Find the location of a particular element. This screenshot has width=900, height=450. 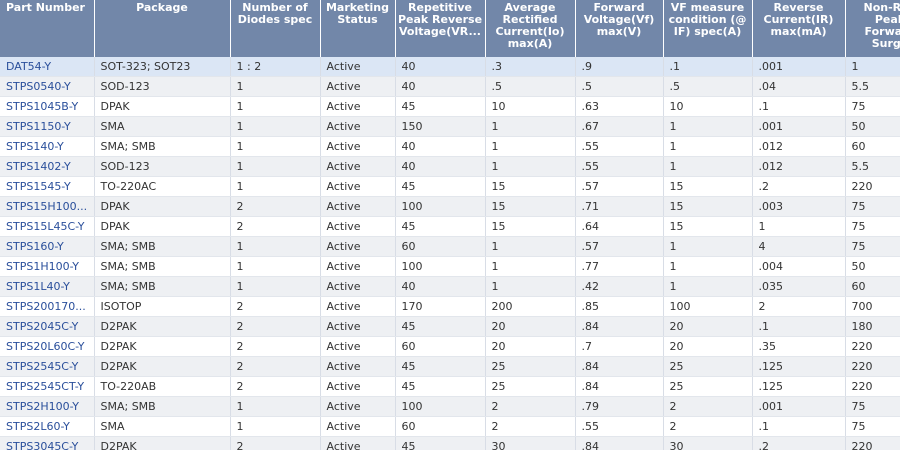

cell-reverse-current: .35 is located at coordinates (799, 346).